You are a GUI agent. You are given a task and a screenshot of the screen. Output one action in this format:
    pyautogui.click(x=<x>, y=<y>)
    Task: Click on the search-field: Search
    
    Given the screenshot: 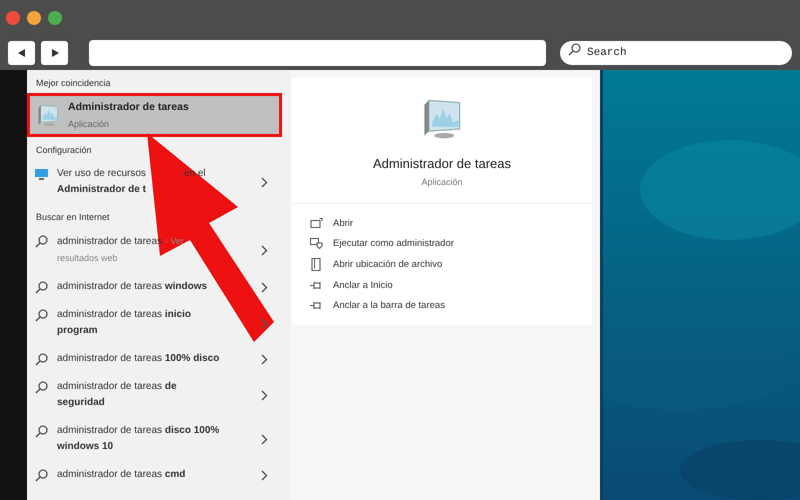 What is the action you would take?
    pyautogui.click(x=676, y=53)
    